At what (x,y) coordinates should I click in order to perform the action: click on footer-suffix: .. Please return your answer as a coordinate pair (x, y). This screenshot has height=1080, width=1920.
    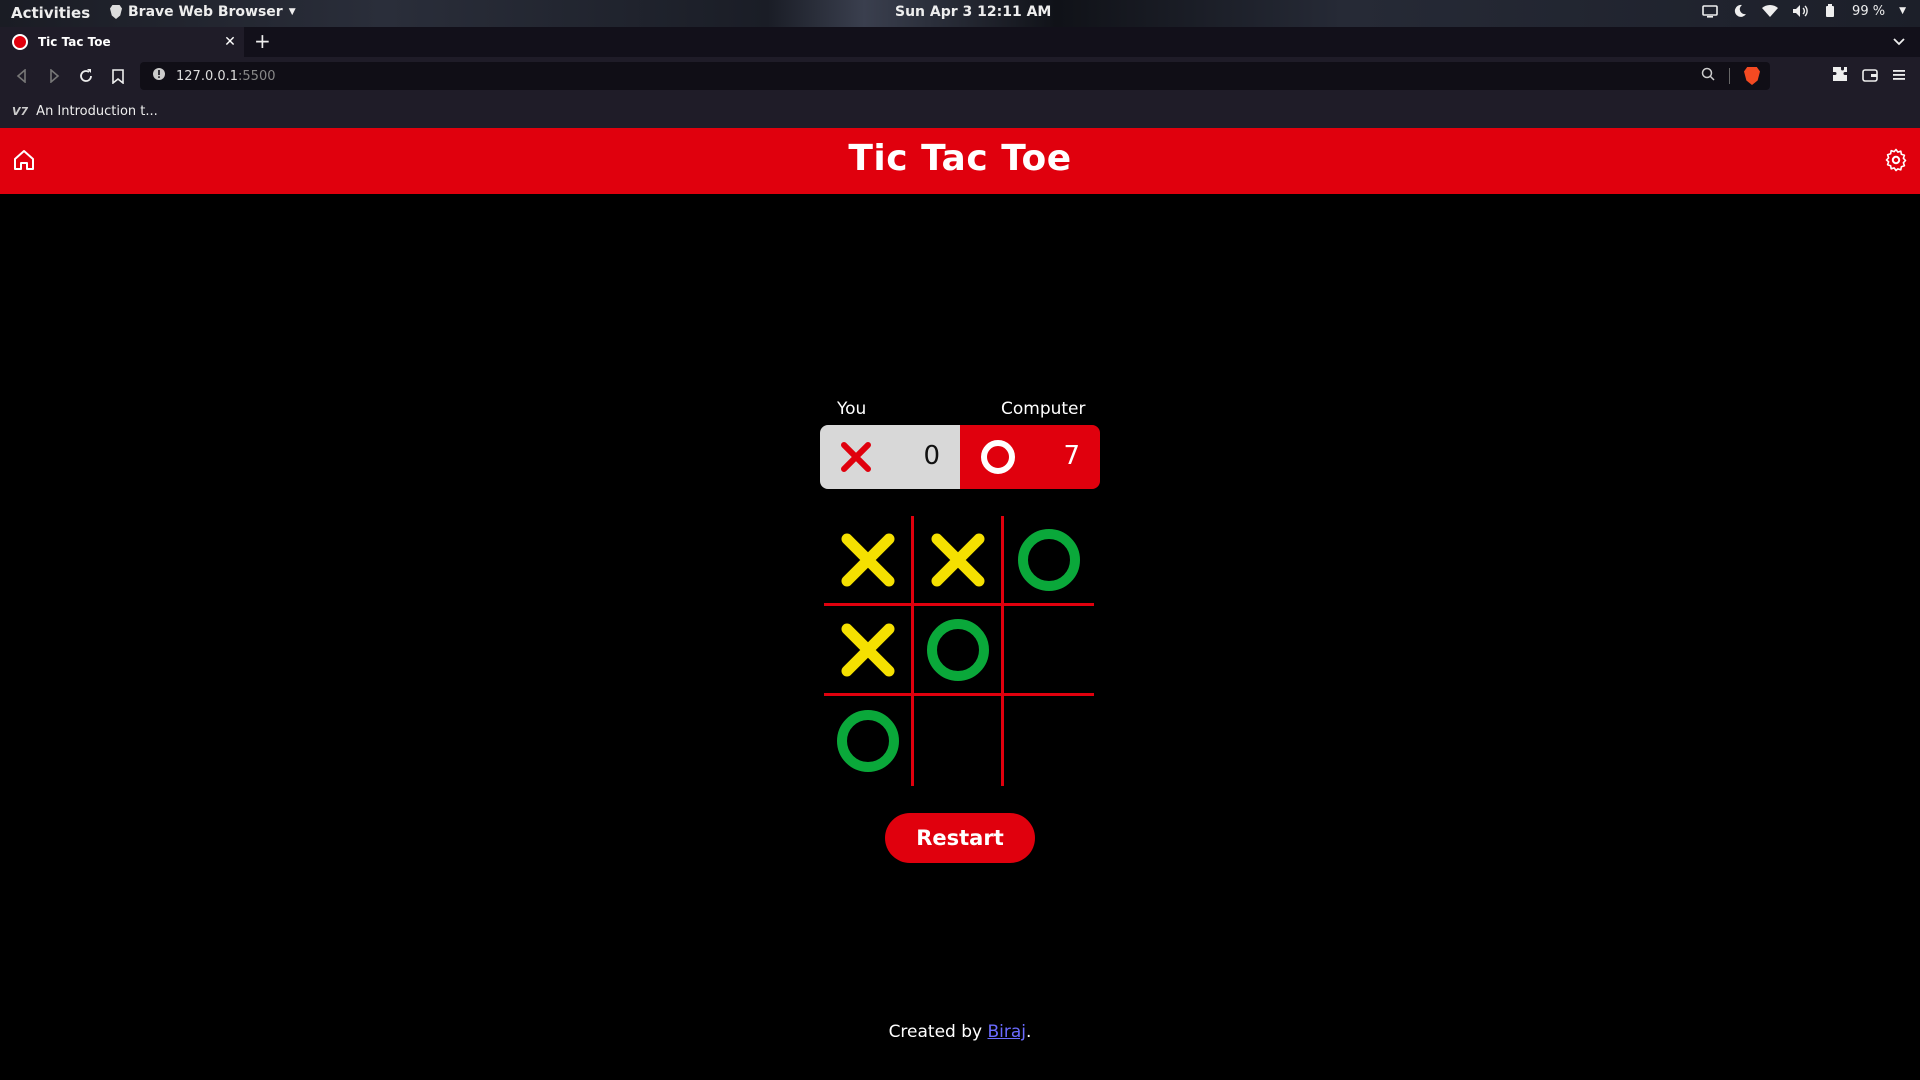
    Looking at the image, I should click on (1029, 1032).